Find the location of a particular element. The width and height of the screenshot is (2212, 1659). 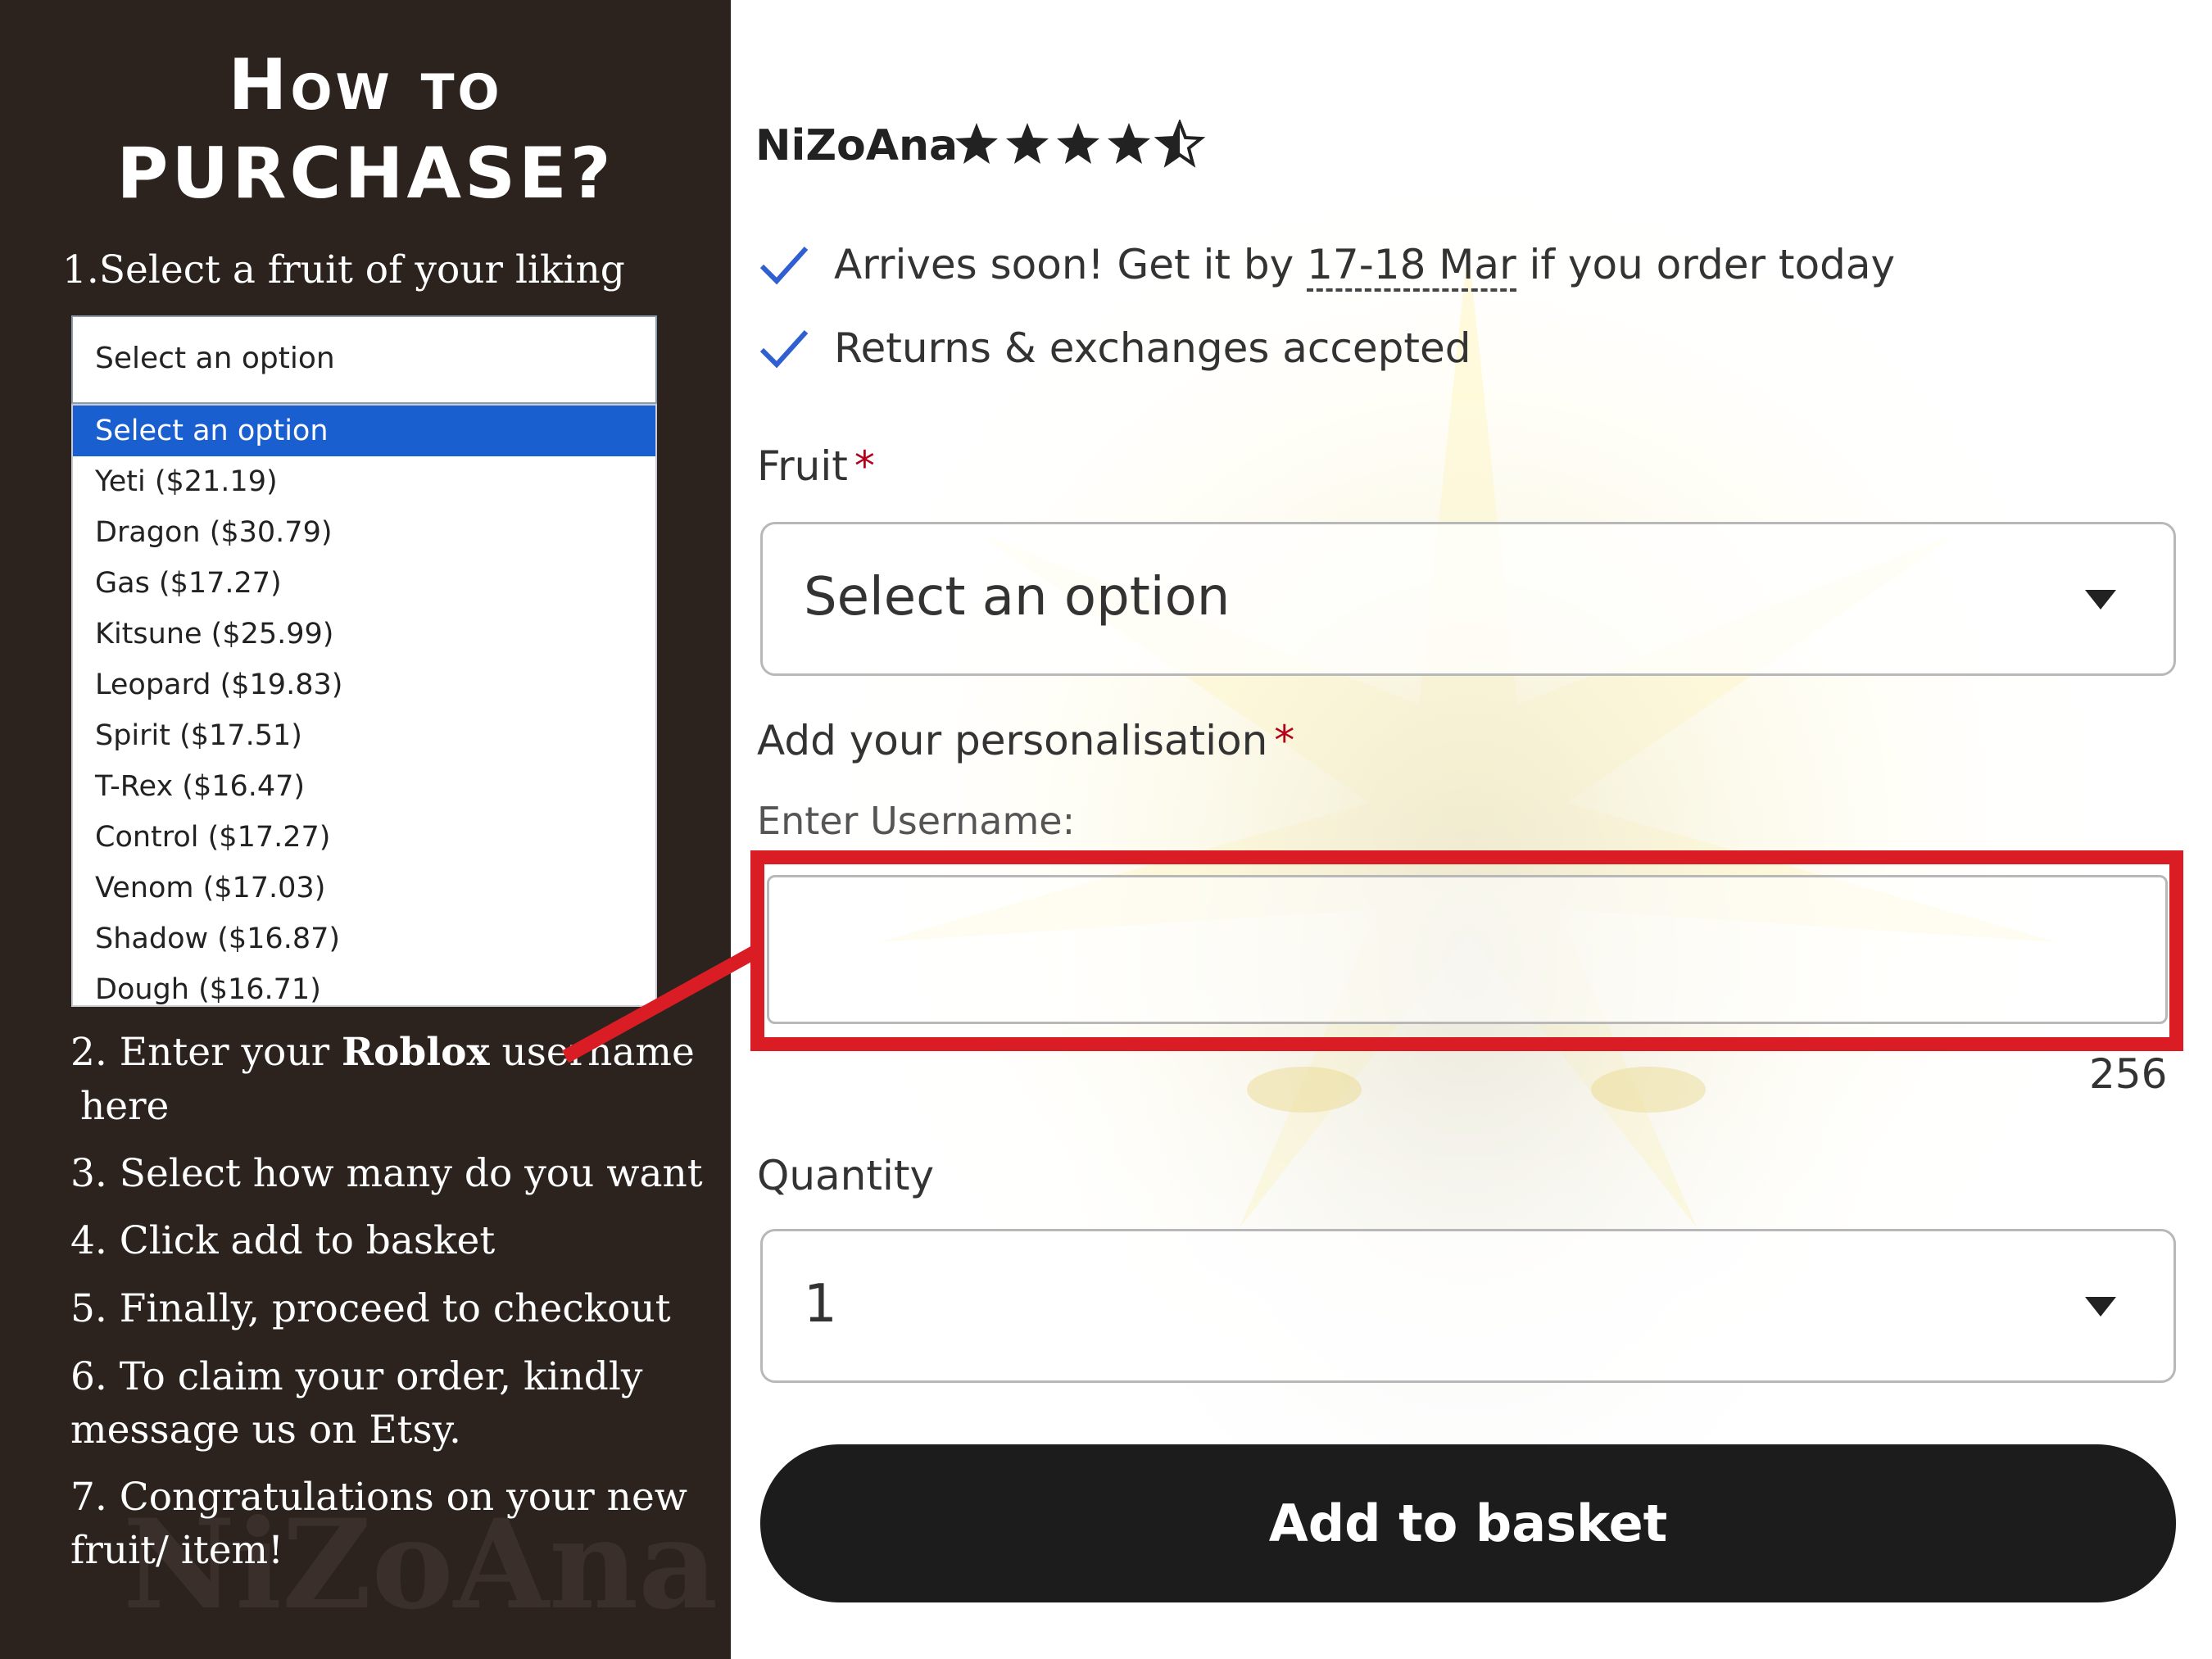

dropdown-option: Dough ($16.71) is located at coordinates (364, 989).